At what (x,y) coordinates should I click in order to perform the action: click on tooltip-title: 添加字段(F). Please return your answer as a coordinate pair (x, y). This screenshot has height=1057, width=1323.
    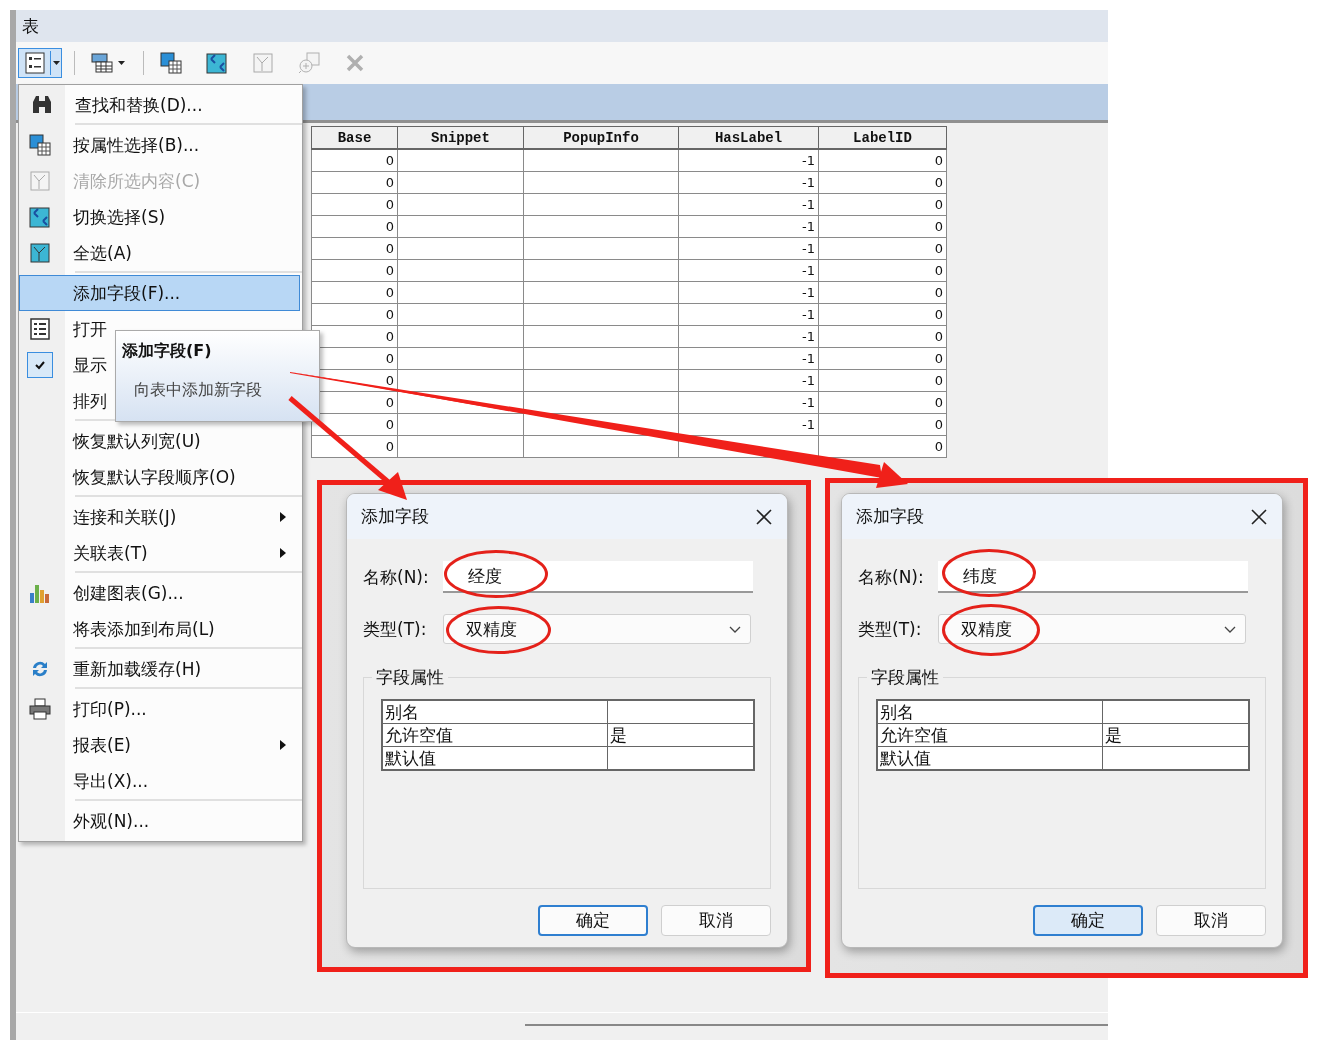
    Looking at the image, I should click on (167, 351).